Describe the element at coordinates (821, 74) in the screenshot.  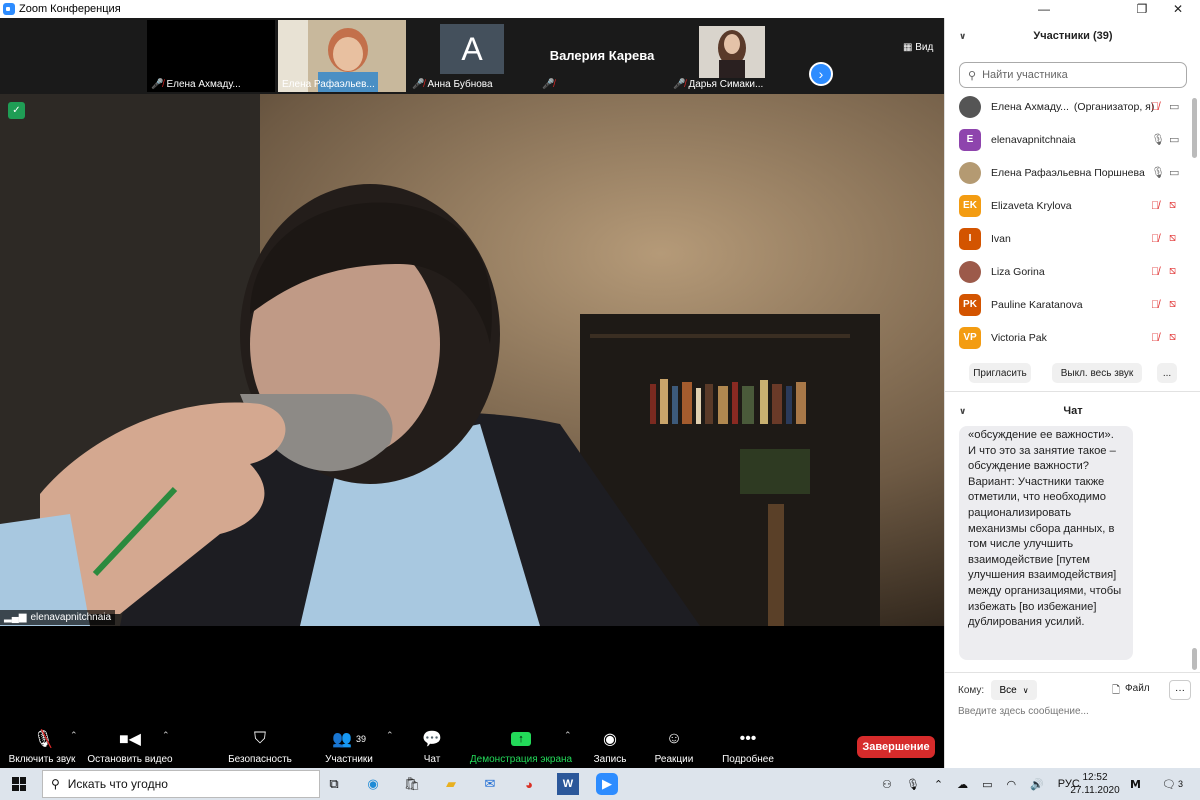
I see `next-page-button: ›` at that location.